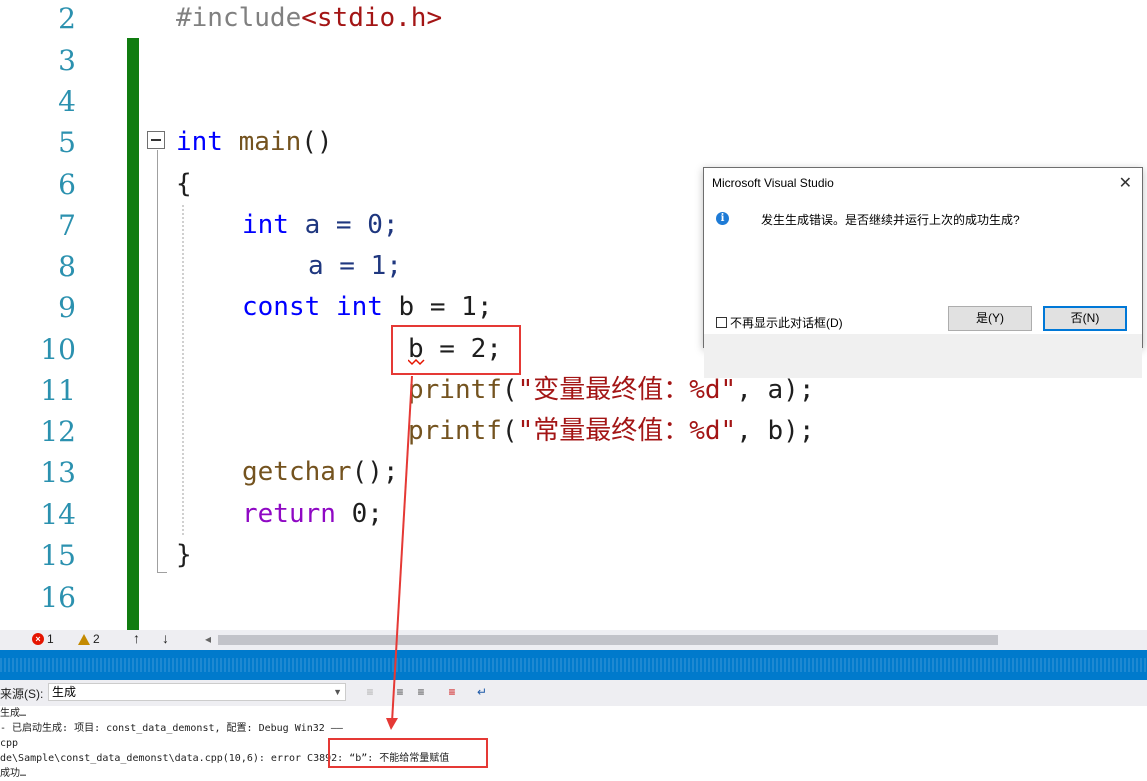  I want to click on dialog-footer, so click(923, 356).